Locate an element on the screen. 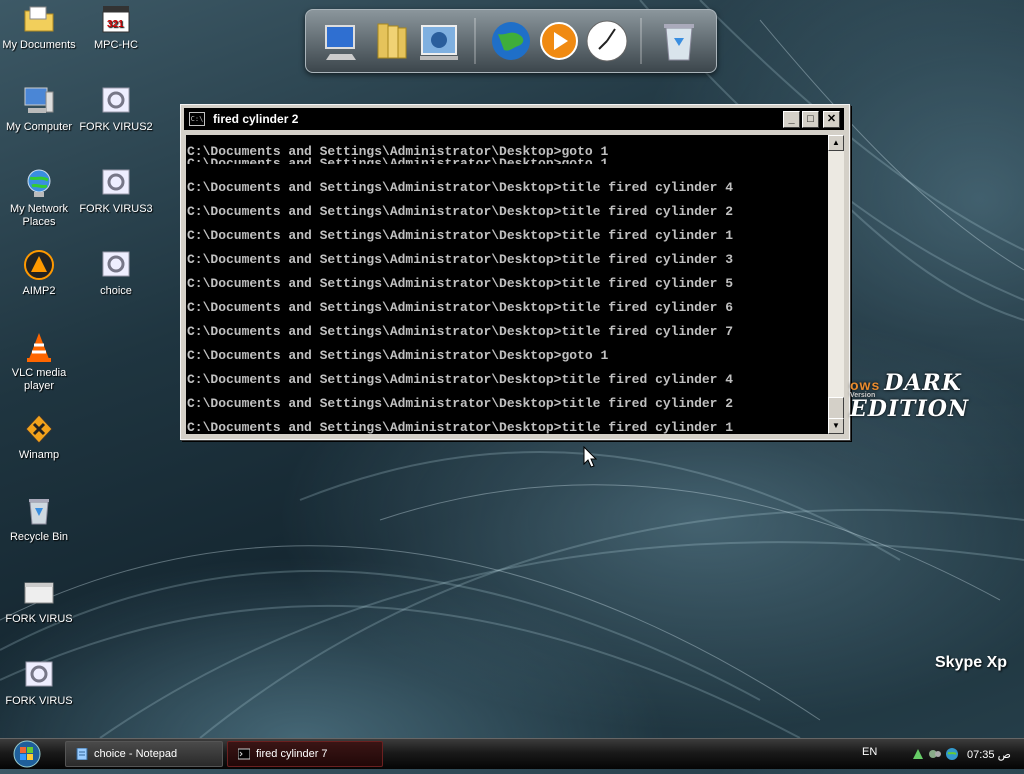 The height and width of the screenshot is (774, 1024). winamp-icon is located at coordinates (39, 429).